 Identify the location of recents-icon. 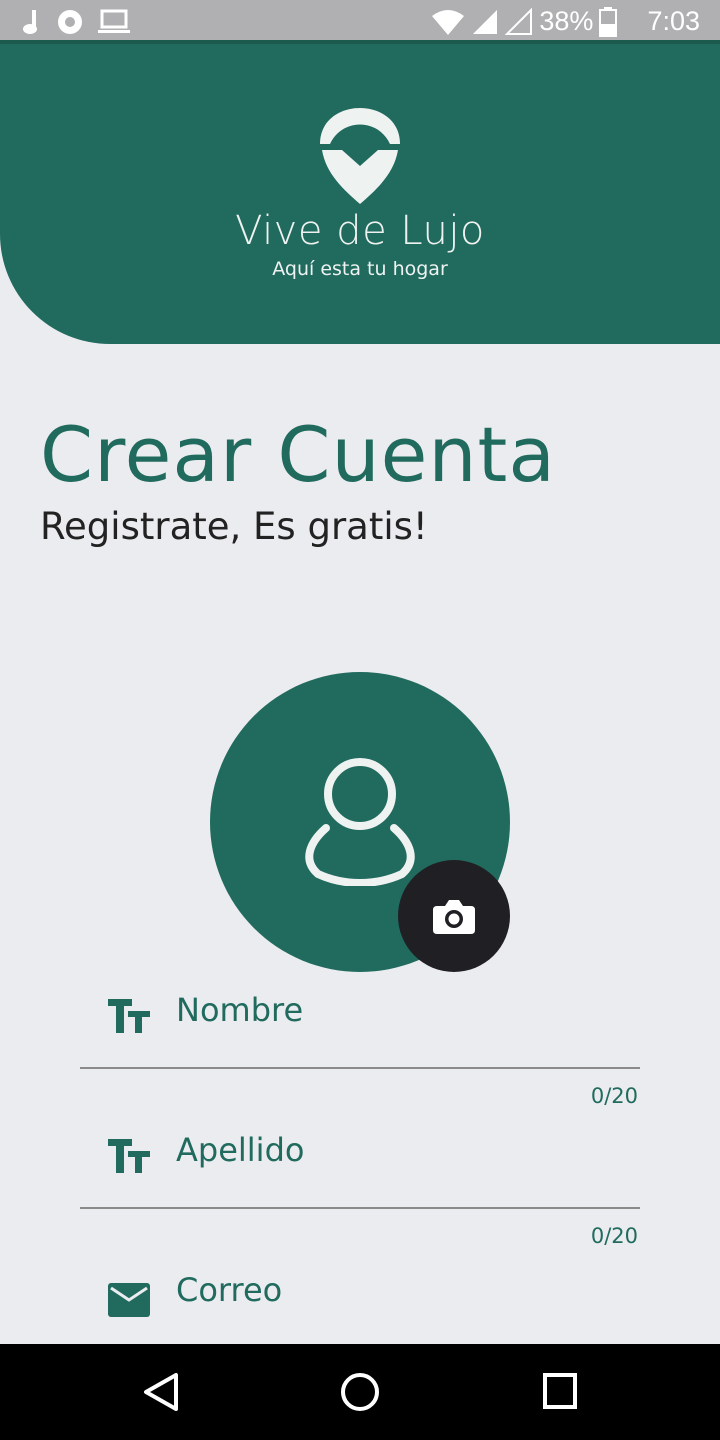
(560, 1391).